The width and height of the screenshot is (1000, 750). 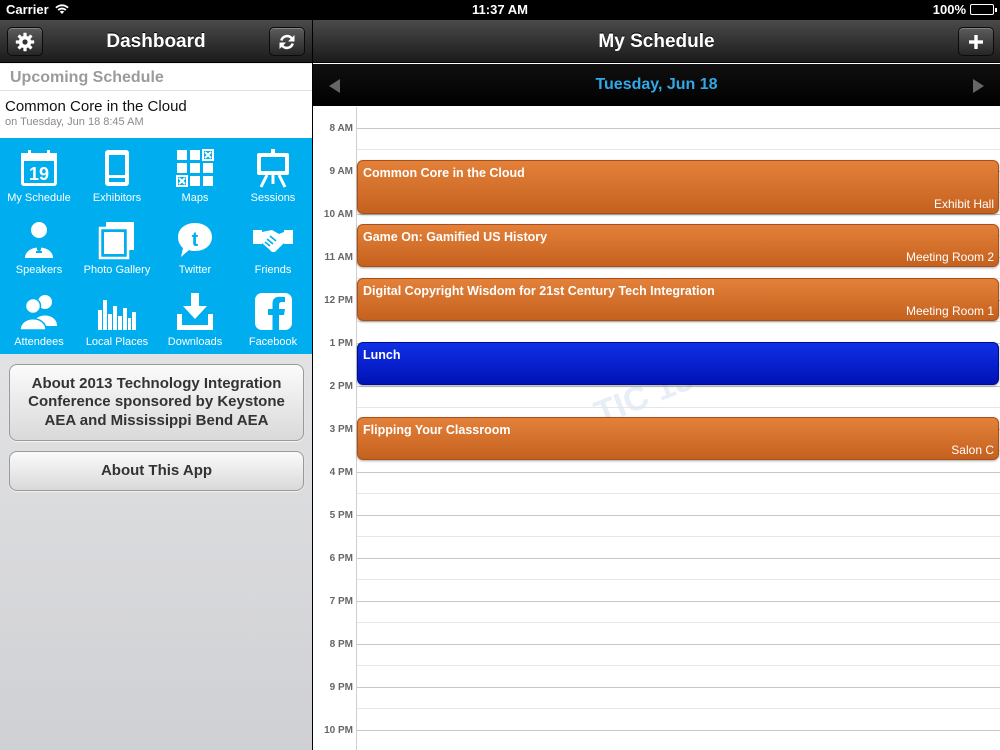 I want to click on hour-label: 11 AM, so click(x=338, y=257).